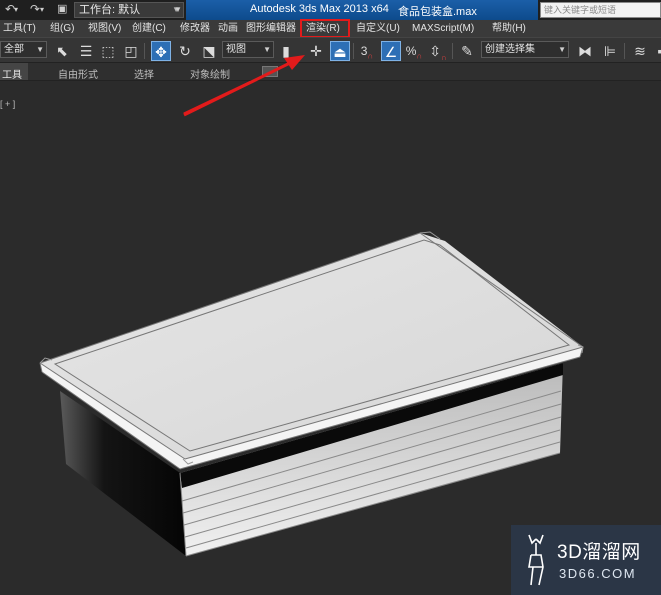  I want to click on deer-logo-icon, so click(536, 560).